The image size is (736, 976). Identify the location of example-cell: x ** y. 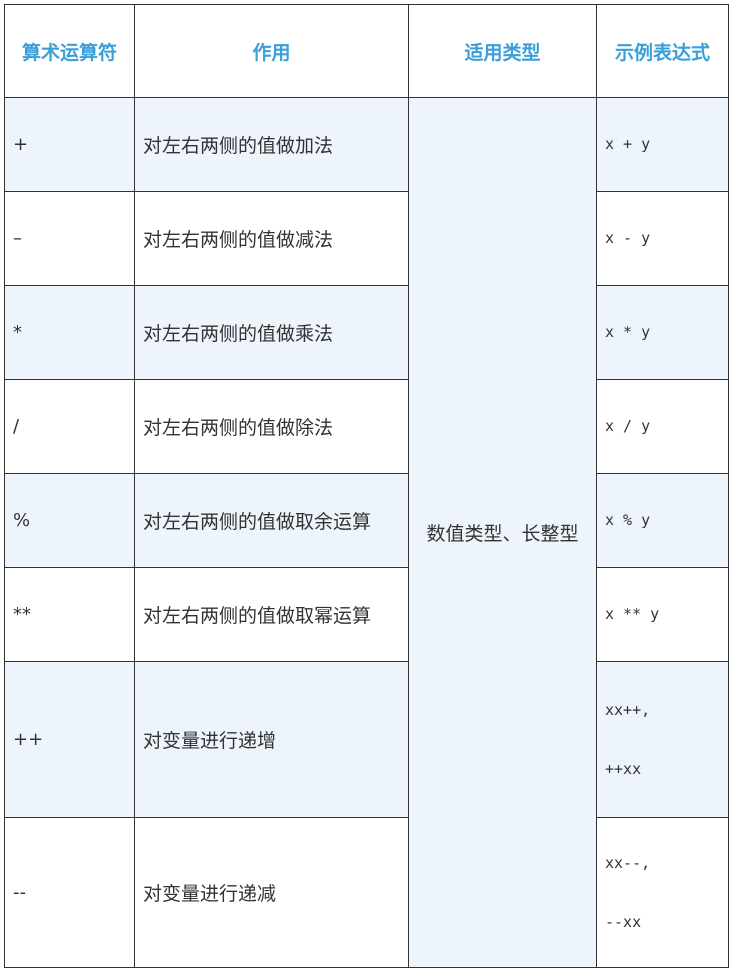
(662, 614).